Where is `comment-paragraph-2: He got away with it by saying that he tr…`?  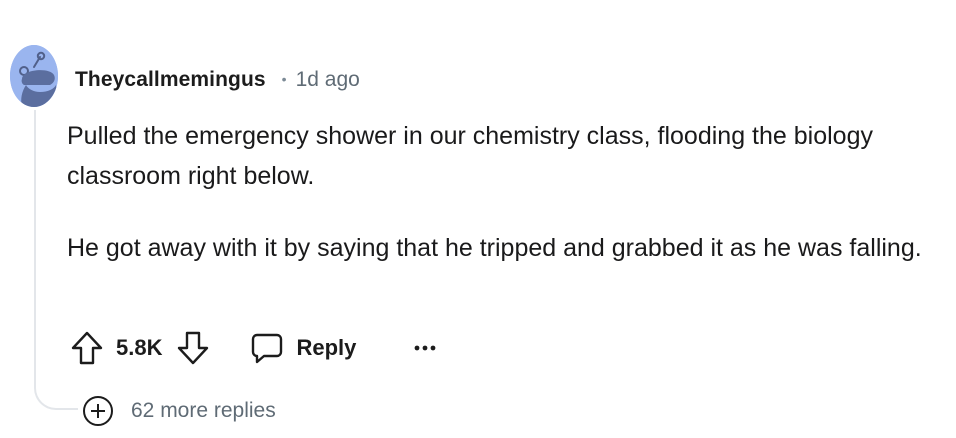
comment-paragraph-2: He got away with it by saying that he tr… is located at coordinates (494, 248).